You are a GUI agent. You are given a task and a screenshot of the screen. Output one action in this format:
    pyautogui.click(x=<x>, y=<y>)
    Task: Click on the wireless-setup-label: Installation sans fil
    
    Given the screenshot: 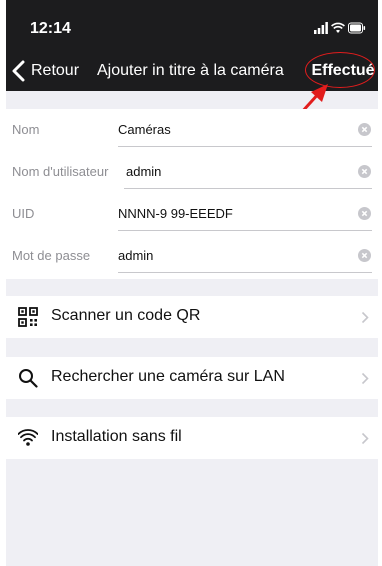 What is the action you would take?
    pyautogui.click(x=116, y=436)
    